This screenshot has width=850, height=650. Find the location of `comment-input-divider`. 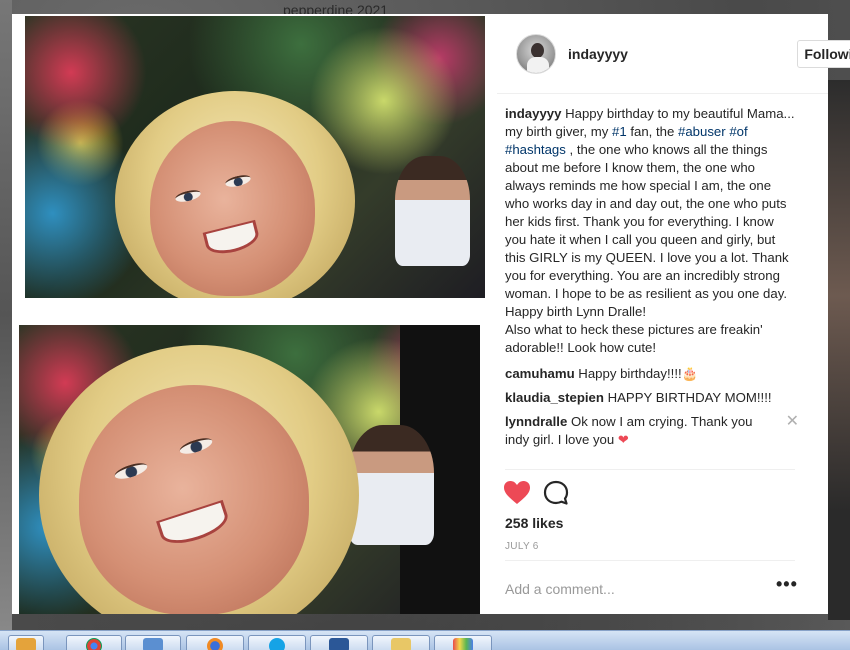

comment-input-divider is located at coordinates (650, 560).